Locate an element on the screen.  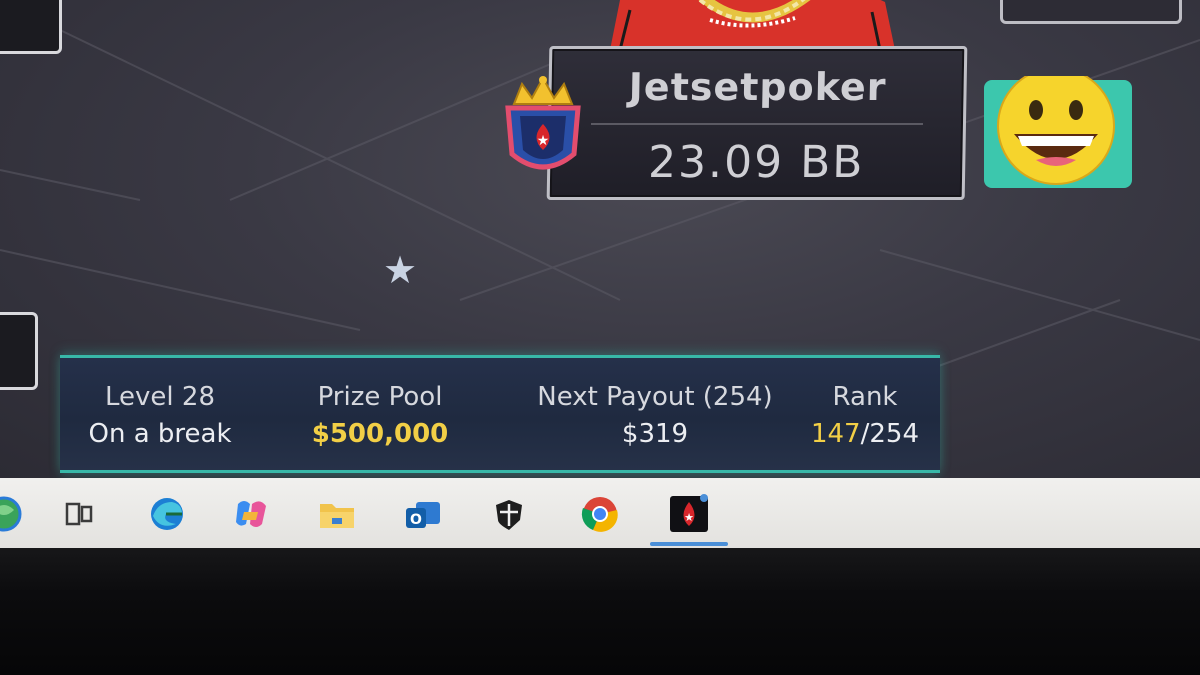
security-shield-icon is located at coordinates (509, 514).